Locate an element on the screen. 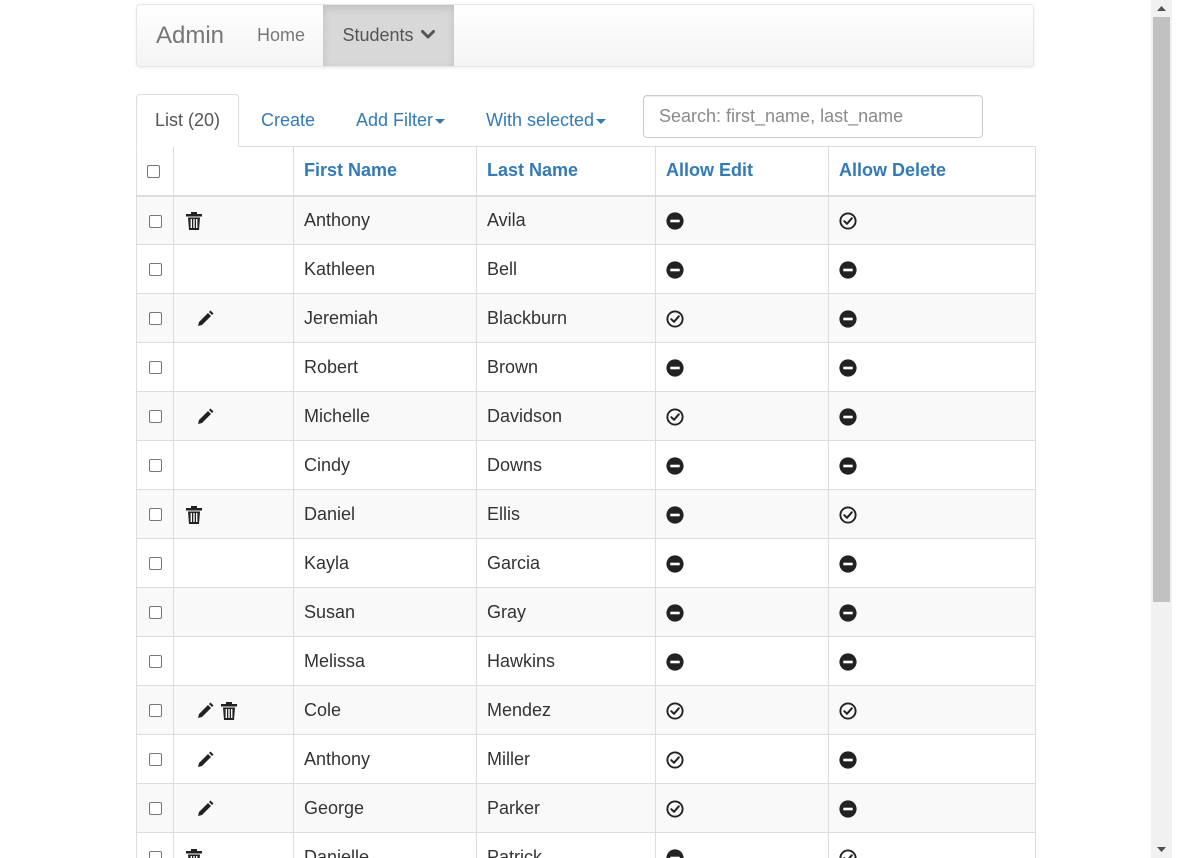  nav-students-dropdown: Students is located at coordinates (388, 35).